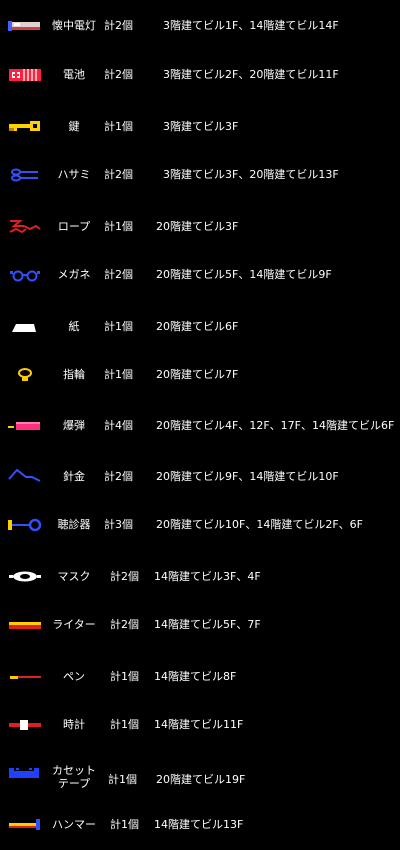  I want to click on item-name: 鍵, so click(74, 126).